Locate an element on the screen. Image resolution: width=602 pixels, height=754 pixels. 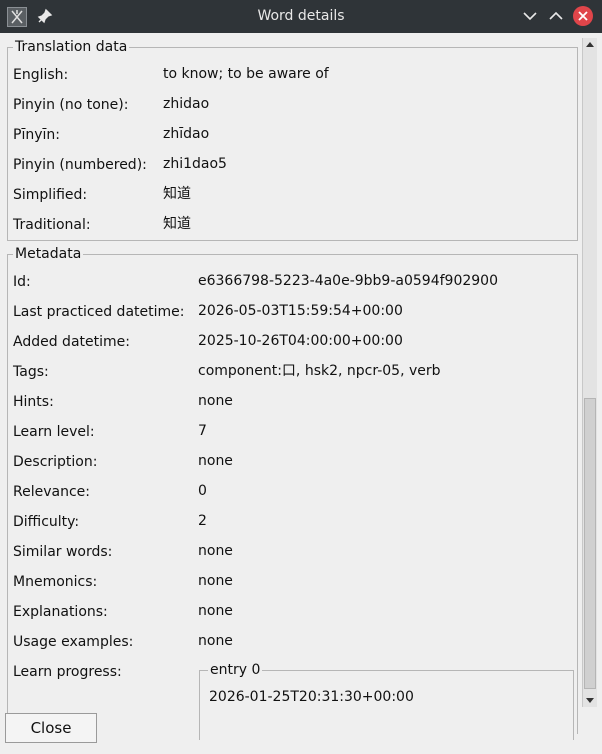
window-title: Word details is located at coordinates (301, 16).